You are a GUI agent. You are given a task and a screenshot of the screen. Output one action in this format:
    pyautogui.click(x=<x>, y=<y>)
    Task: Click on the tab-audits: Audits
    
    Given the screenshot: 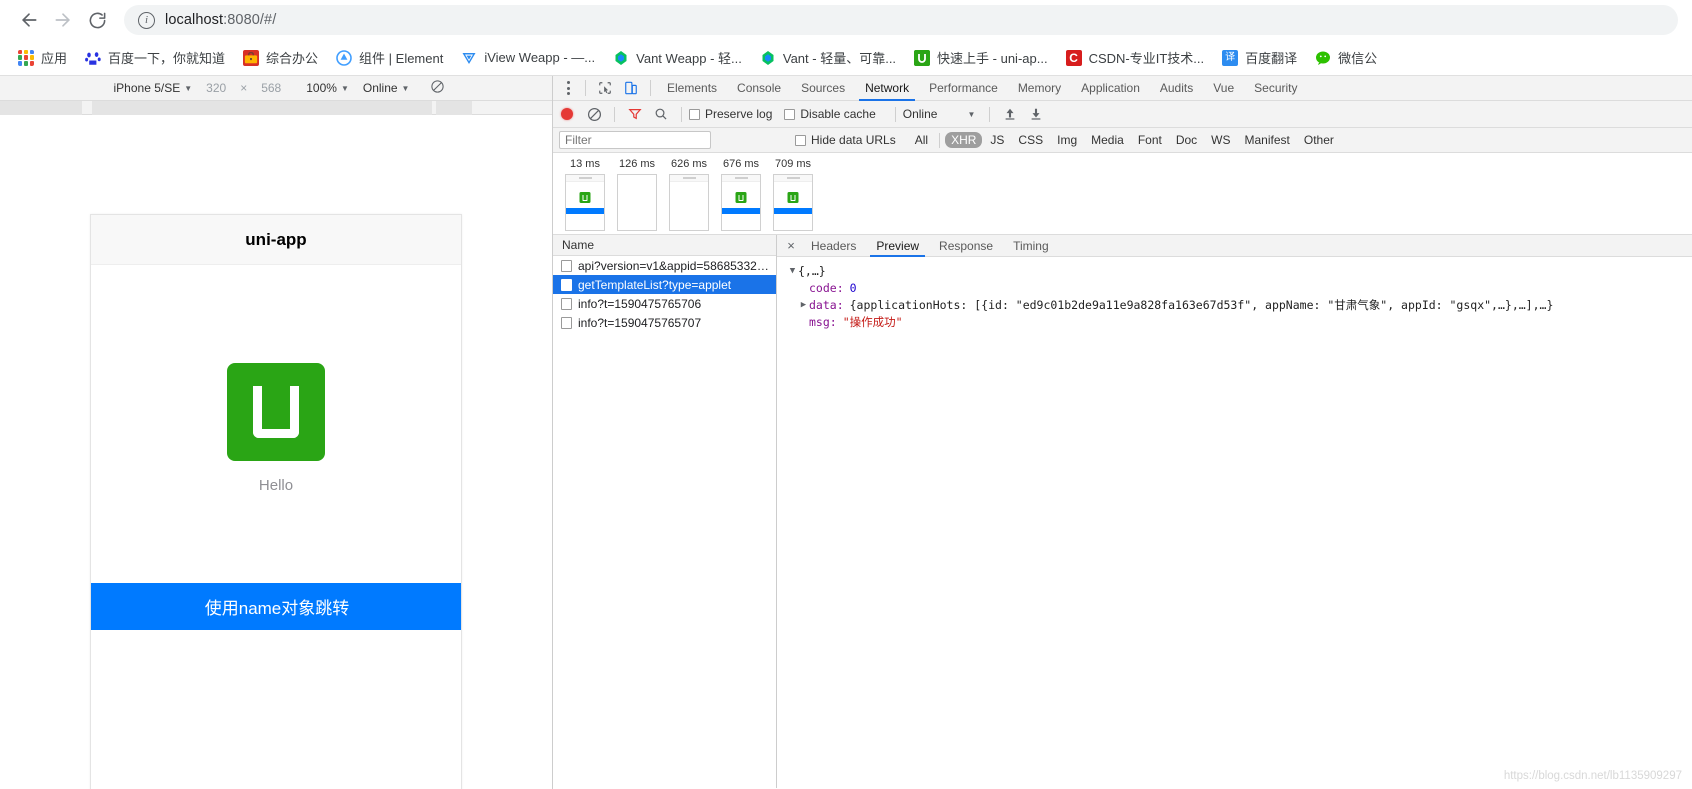 What is the action you would take?
    pyautogui.click(x=1176, y=88)
    